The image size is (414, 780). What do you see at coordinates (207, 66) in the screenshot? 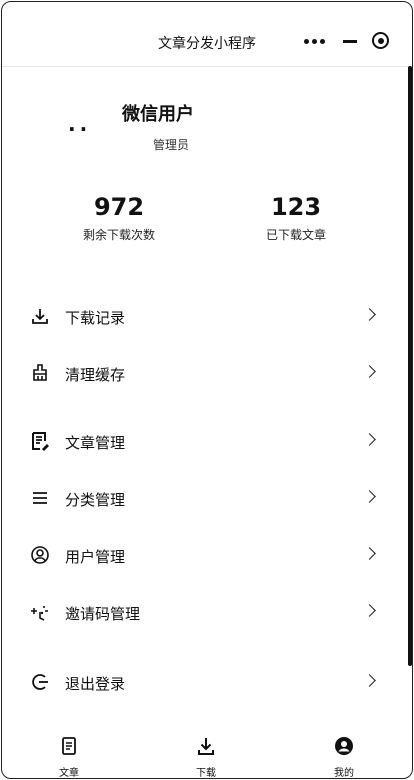
I see `header-divider` at bounding box center [207, 66].